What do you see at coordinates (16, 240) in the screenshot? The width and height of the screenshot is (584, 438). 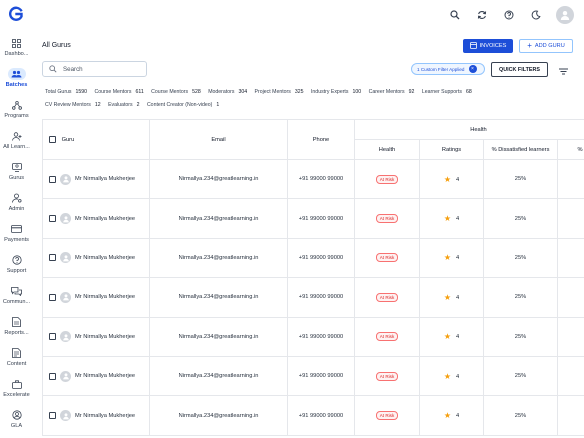 I see `sidebar-item-label: Payments` at bounding box center [16, 240].